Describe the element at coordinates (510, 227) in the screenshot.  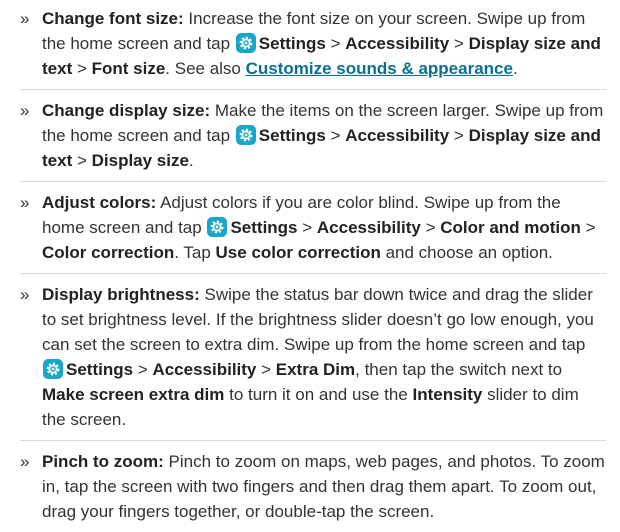
I see `menu-color-and-motion: Color and motion` at that location.